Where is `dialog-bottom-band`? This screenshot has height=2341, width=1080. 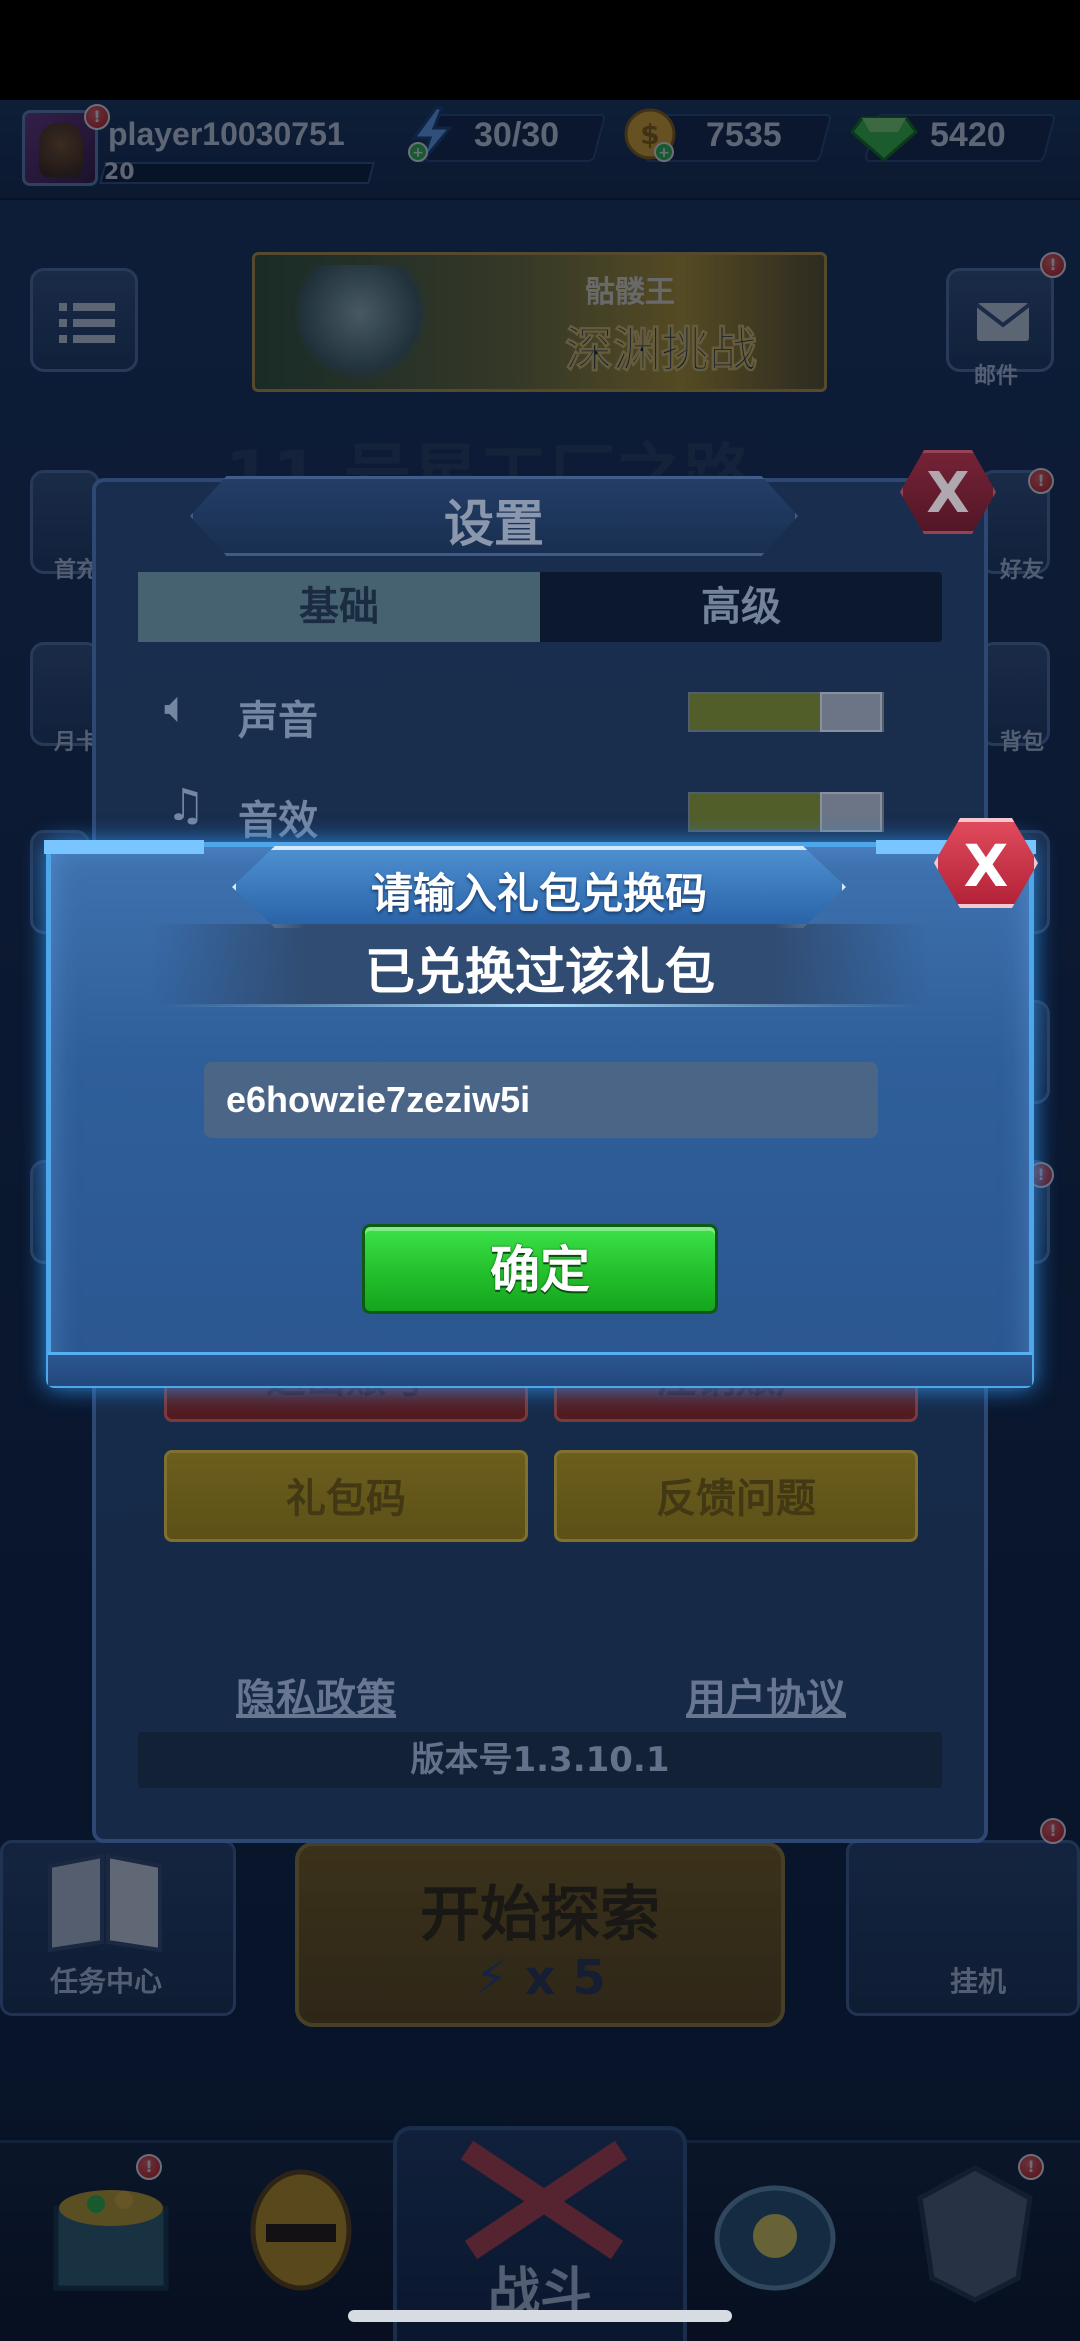
dialog-bottom-band is located at coordinates (540, 1369).